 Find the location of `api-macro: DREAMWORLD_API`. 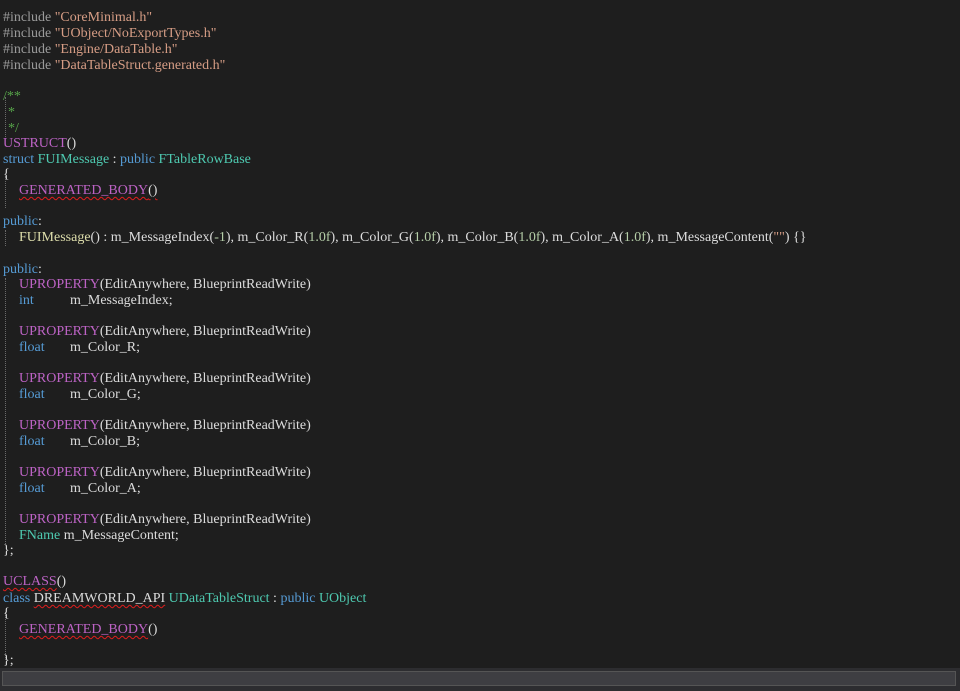

api-macro: DREAMWORLD_API is located at coordinates (99, 598).